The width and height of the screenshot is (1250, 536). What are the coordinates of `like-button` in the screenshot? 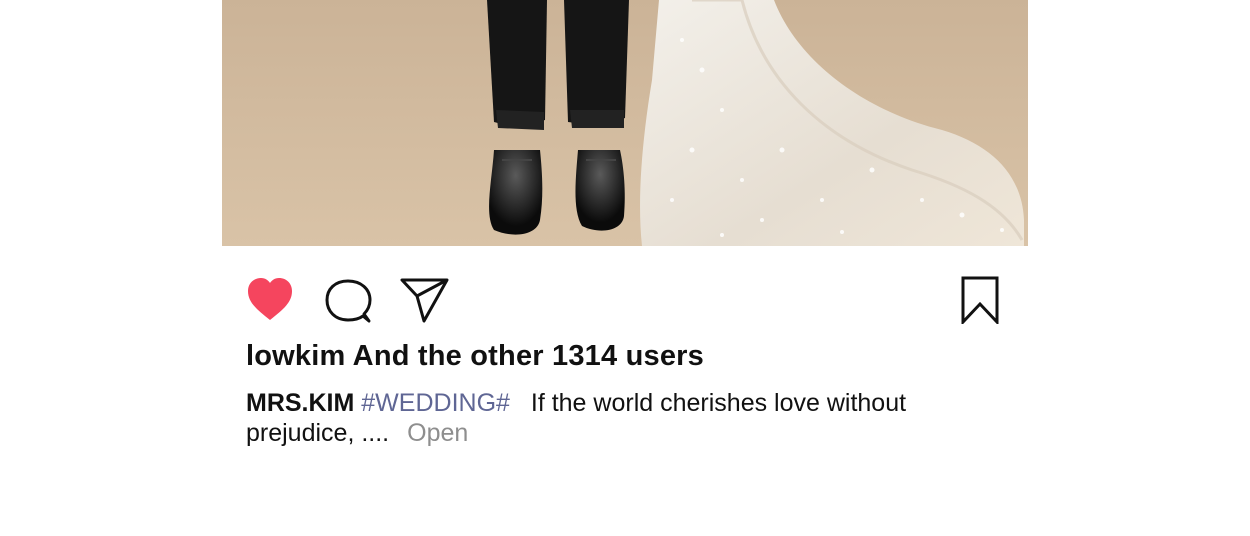 It's located at (271, 300).